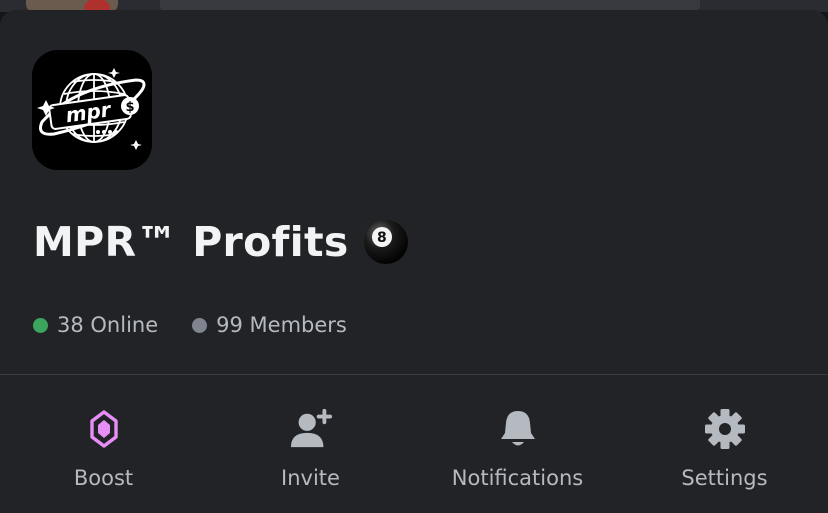 This screenshot has height=513, width=828. Describe the element at coordinates (108, 325) in the screenshot. I see `online-count-text: 38 Online` at that location.